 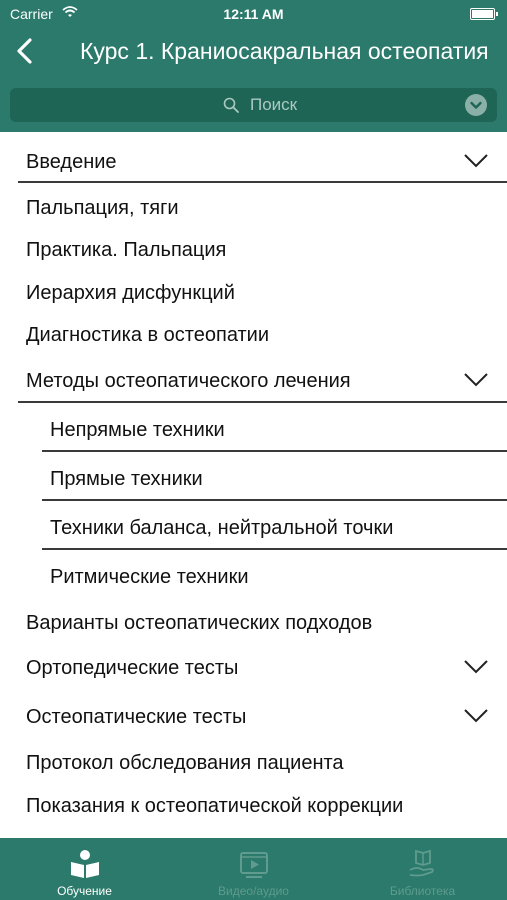 What do you see at coordinates (188, 381) in the screenshot?
I see `list-item-label: Методы остеопатического лечения` at bounding box center [188, 381].